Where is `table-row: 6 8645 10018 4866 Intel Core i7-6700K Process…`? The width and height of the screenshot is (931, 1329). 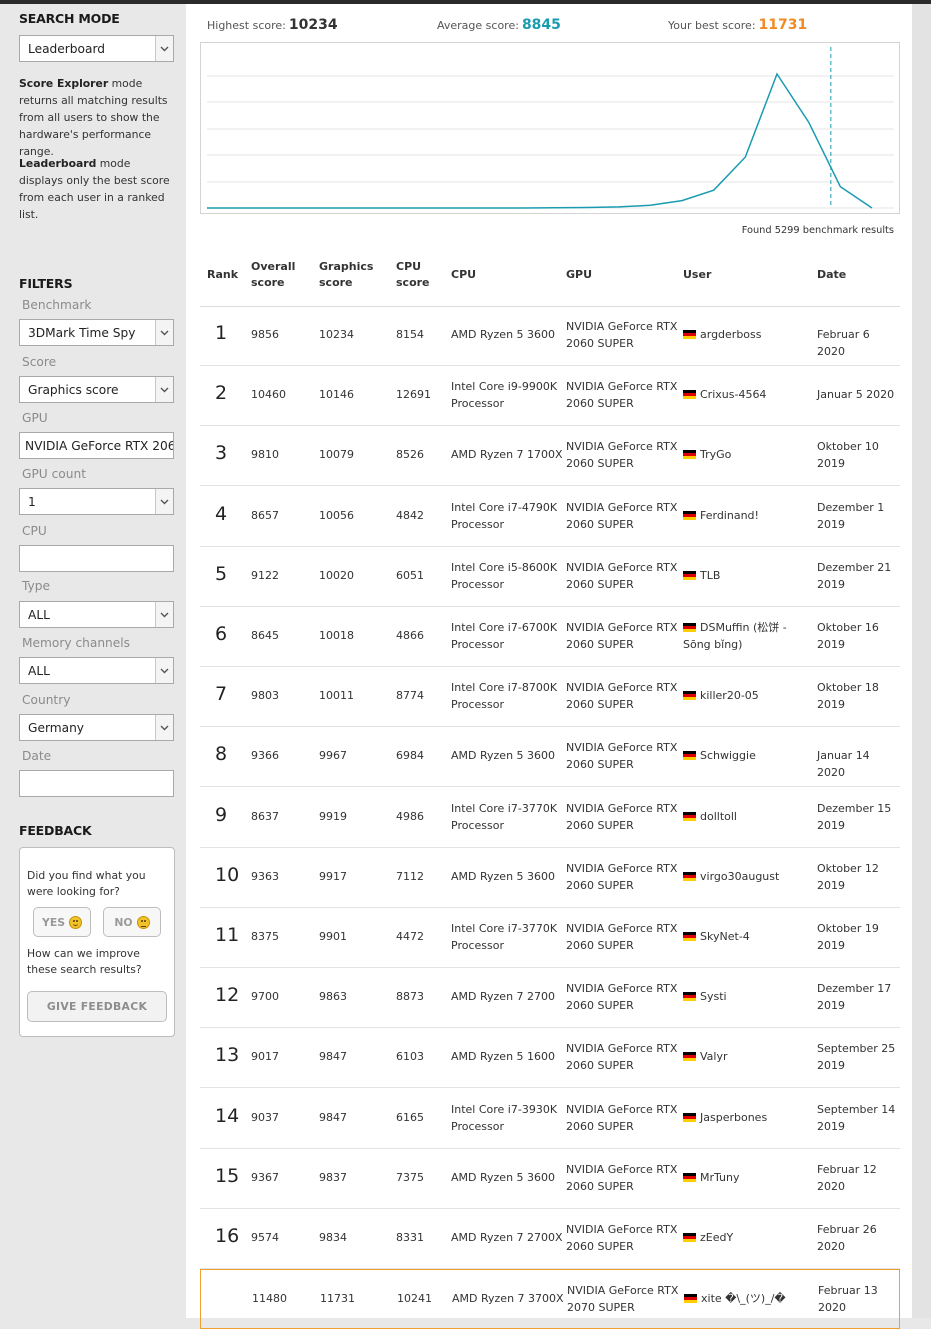 table-row: 6 8645 10018 4866 Intel Core i7-6700K Process… is located at coordinates (550, 637).